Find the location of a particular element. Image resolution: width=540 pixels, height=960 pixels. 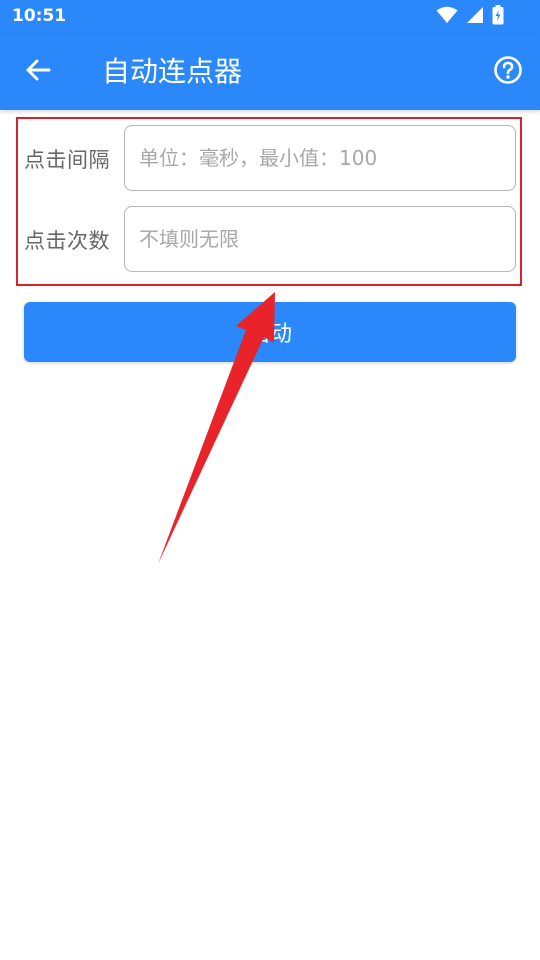

signal-icon is located at coordinates (475, 17).